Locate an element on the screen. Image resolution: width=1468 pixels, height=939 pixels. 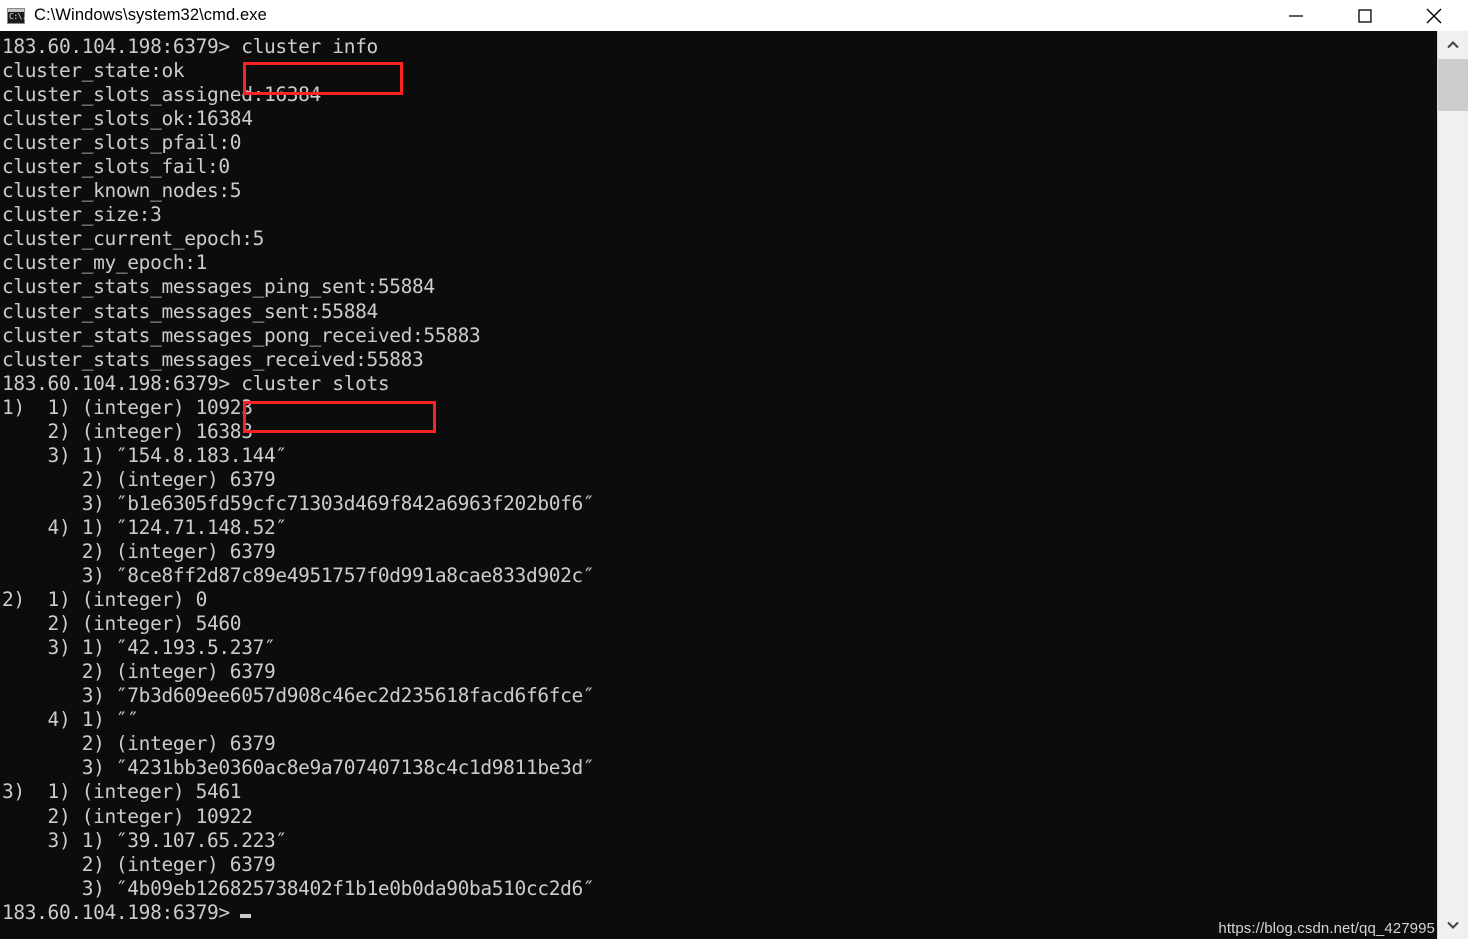
terminal-line: cluster_state:ok is located at coordinates (93, 71).